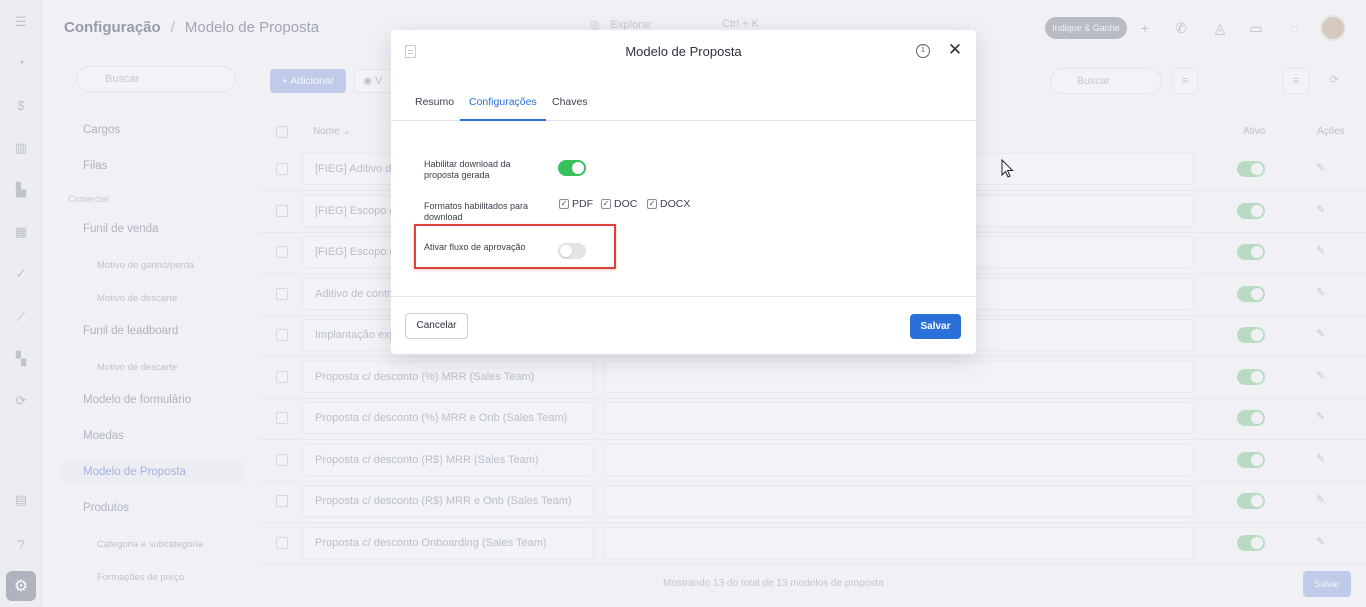 The image size is (1366, 607). I want to click on format-docx-label: DOCX, so click(675, 204).